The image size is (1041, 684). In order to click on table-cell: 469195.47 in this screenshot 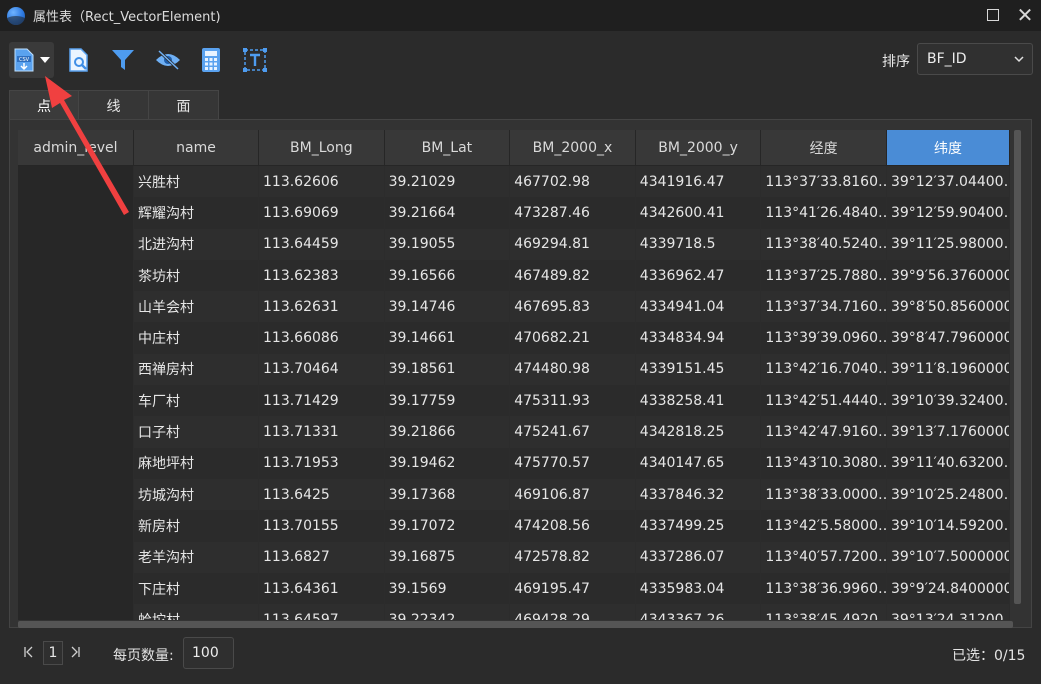, I will do `click(573, 588)`.